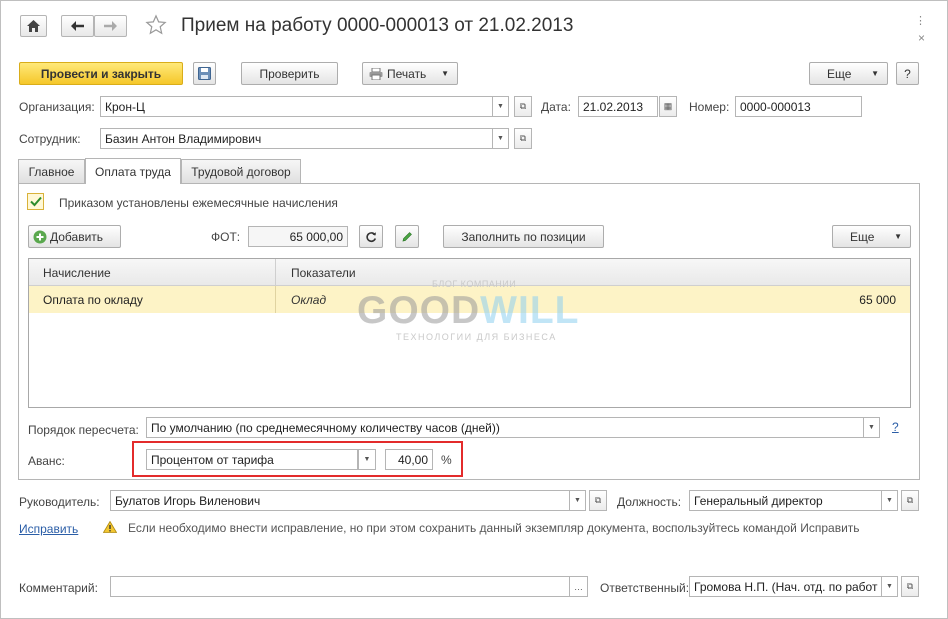  What do you see at coordinates (895, 427) in the screenshot?
I see `recalc-help-link: ?` at bounding box center [895, 427].